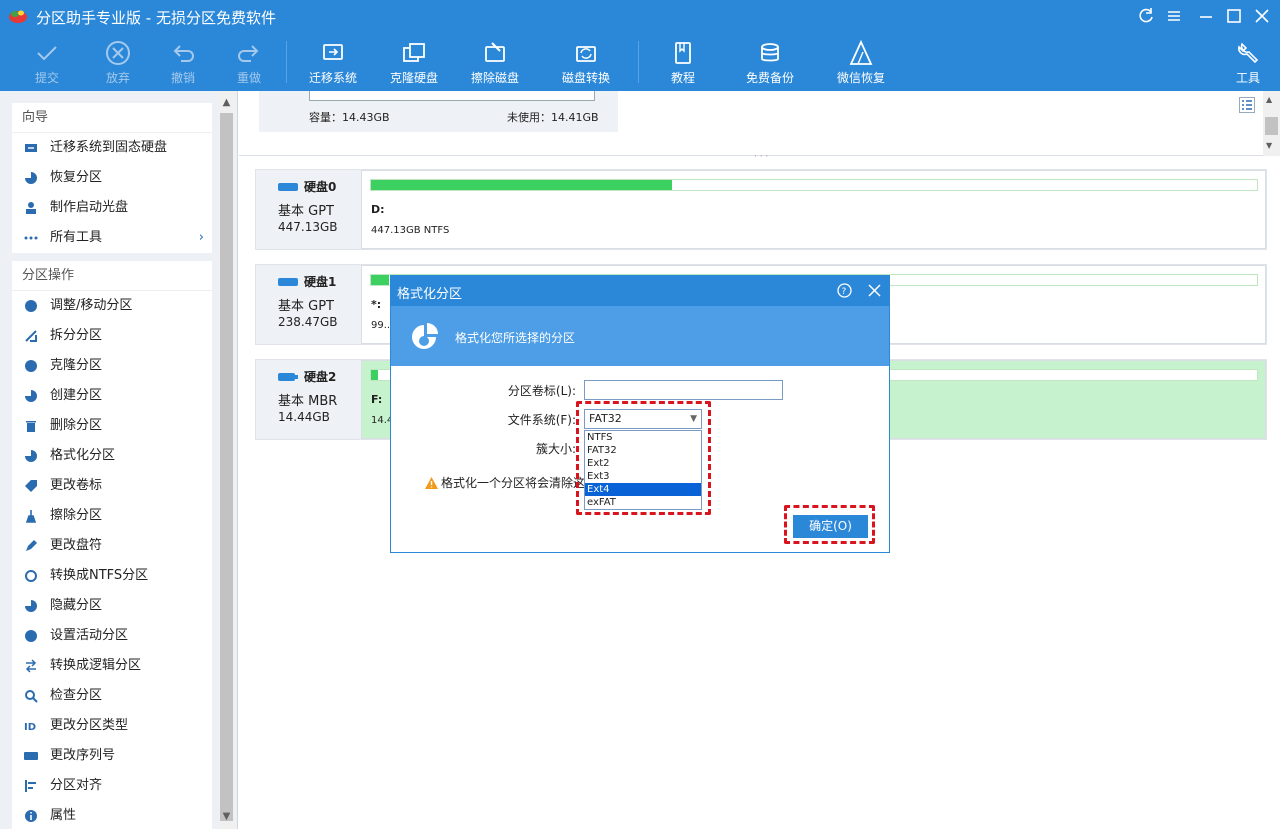 This screenshot has width=1280, height=829. I want to click on sidebar-item-all-tools: 所有工具 ›, so click(112, 238).